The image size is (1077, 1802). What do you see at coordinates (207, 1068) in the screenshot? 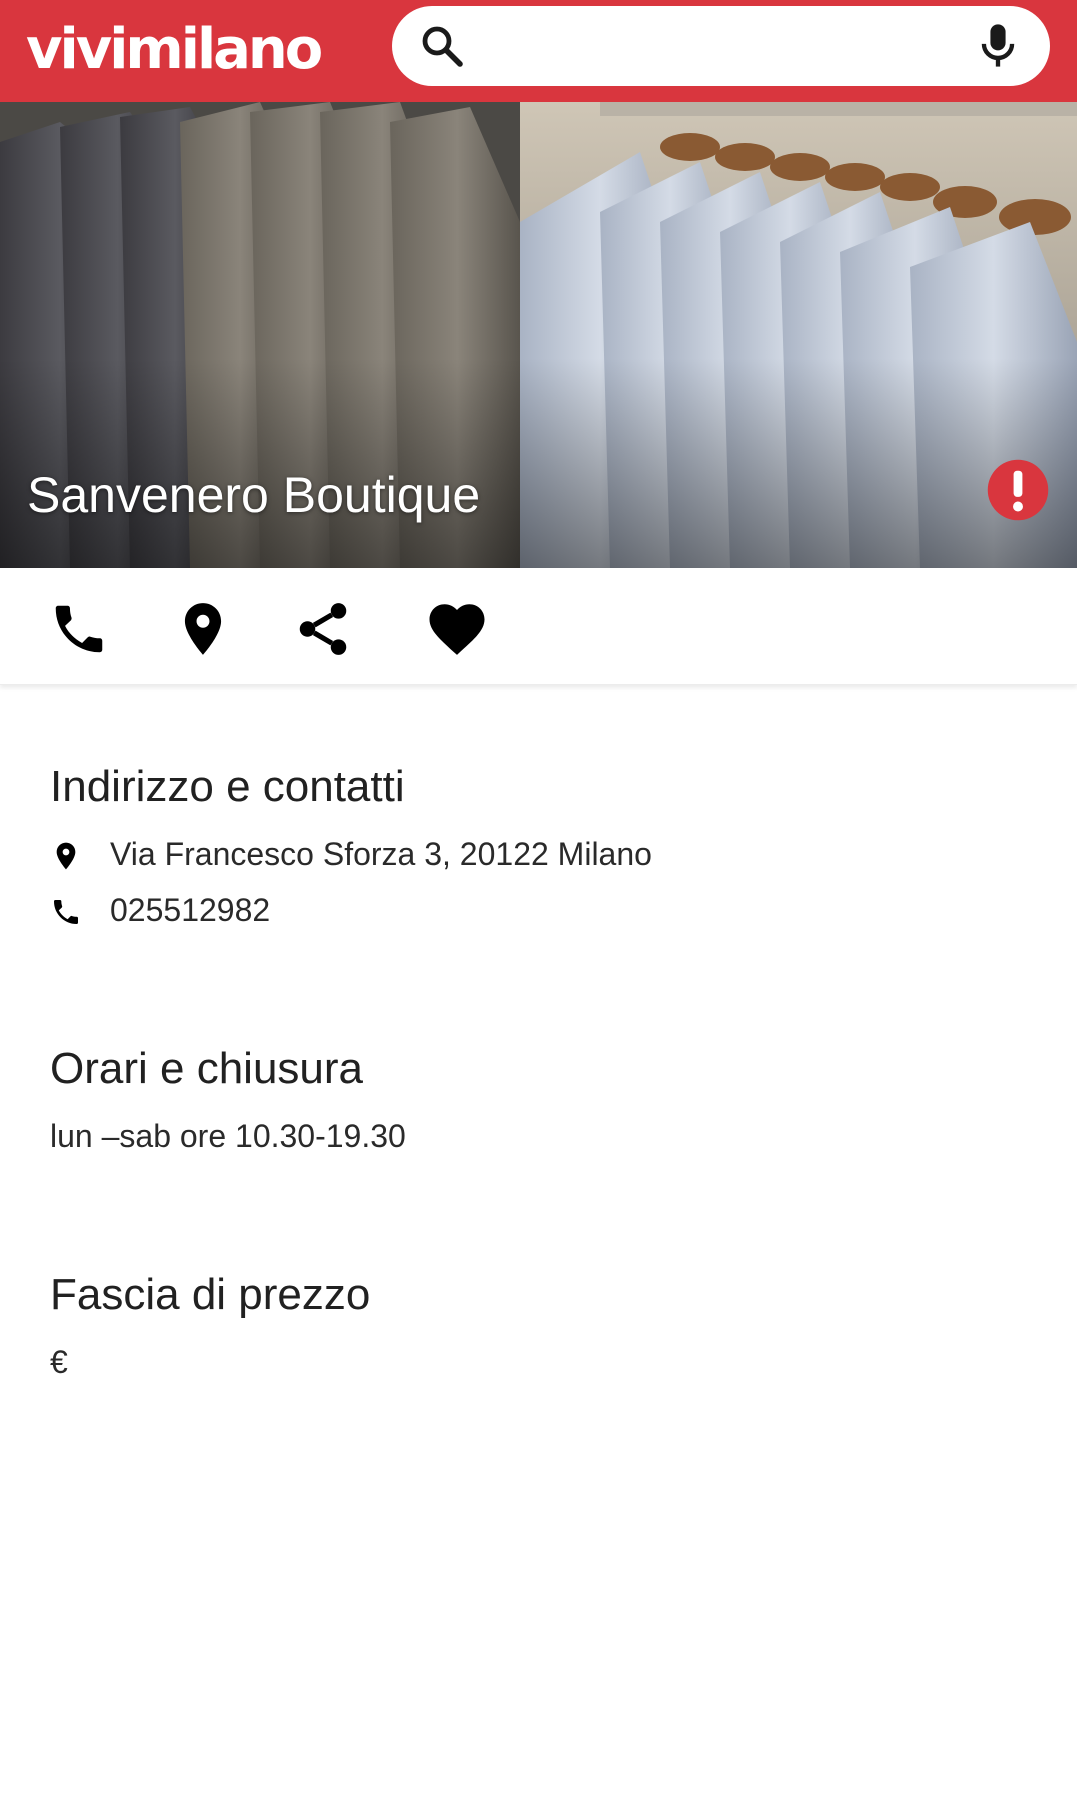
I see `hours-heading: Orari e chiusura` at bounding box center [207, 1068].